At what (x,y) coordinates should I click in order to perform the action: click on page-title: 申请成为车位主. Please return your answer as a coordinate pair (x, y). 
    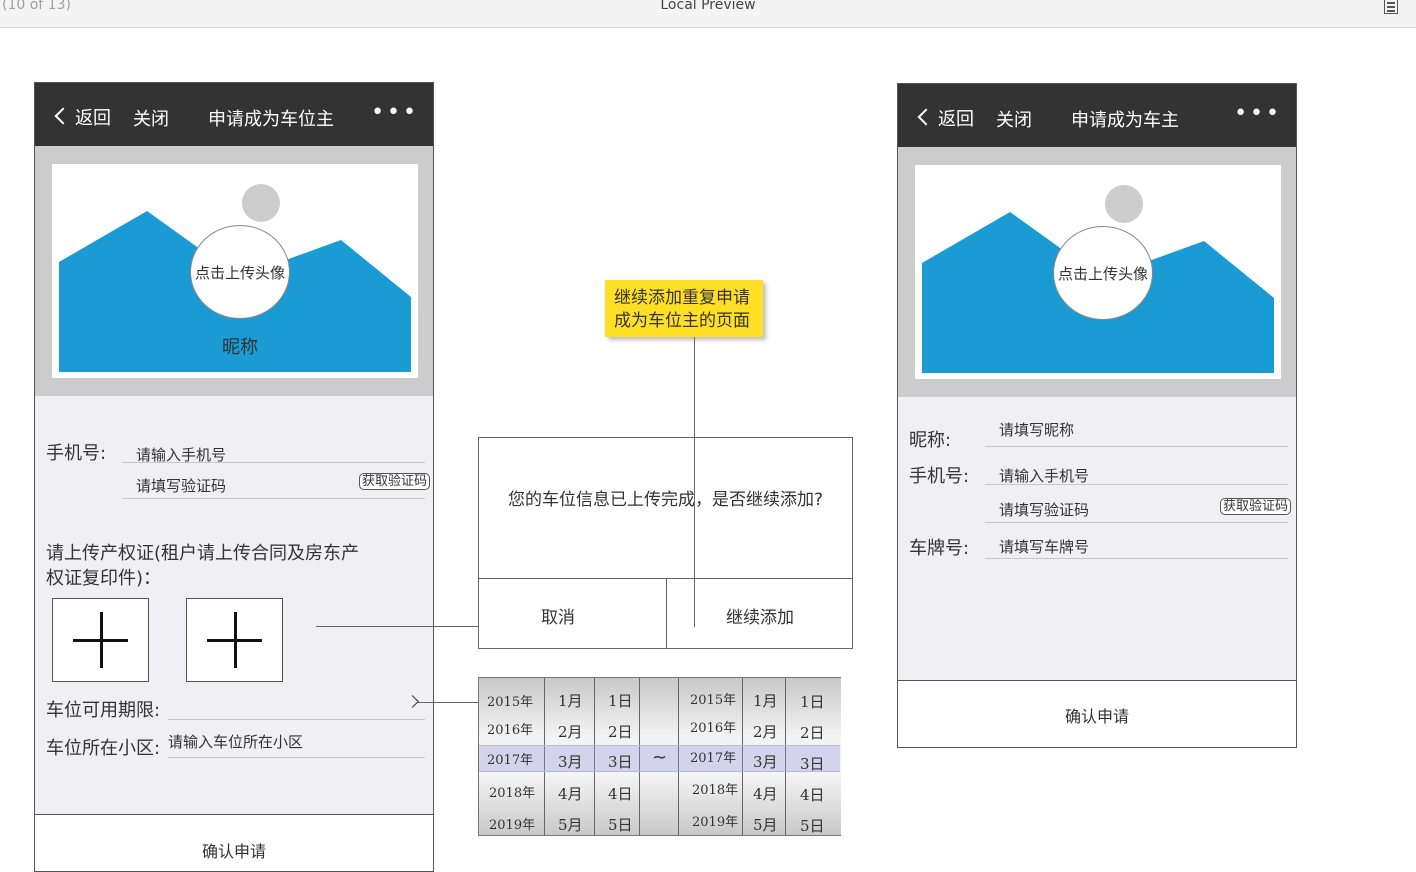
    Looking at the image, I should click on (271, 119).